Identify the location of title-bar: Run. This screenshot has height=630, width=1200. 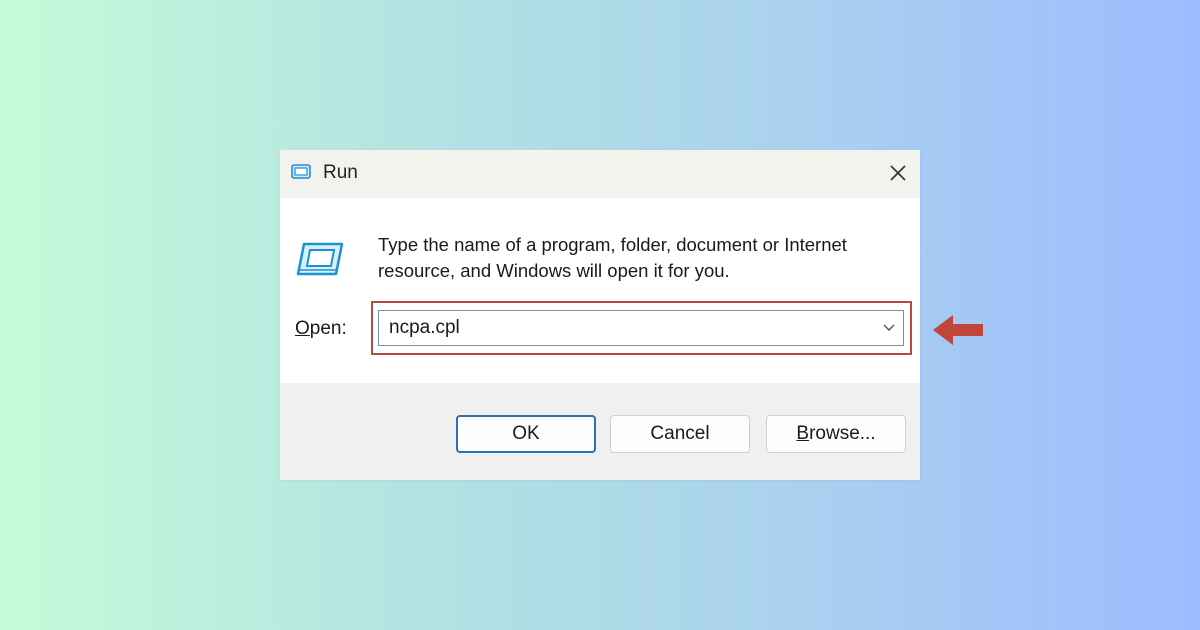
(600, 174).